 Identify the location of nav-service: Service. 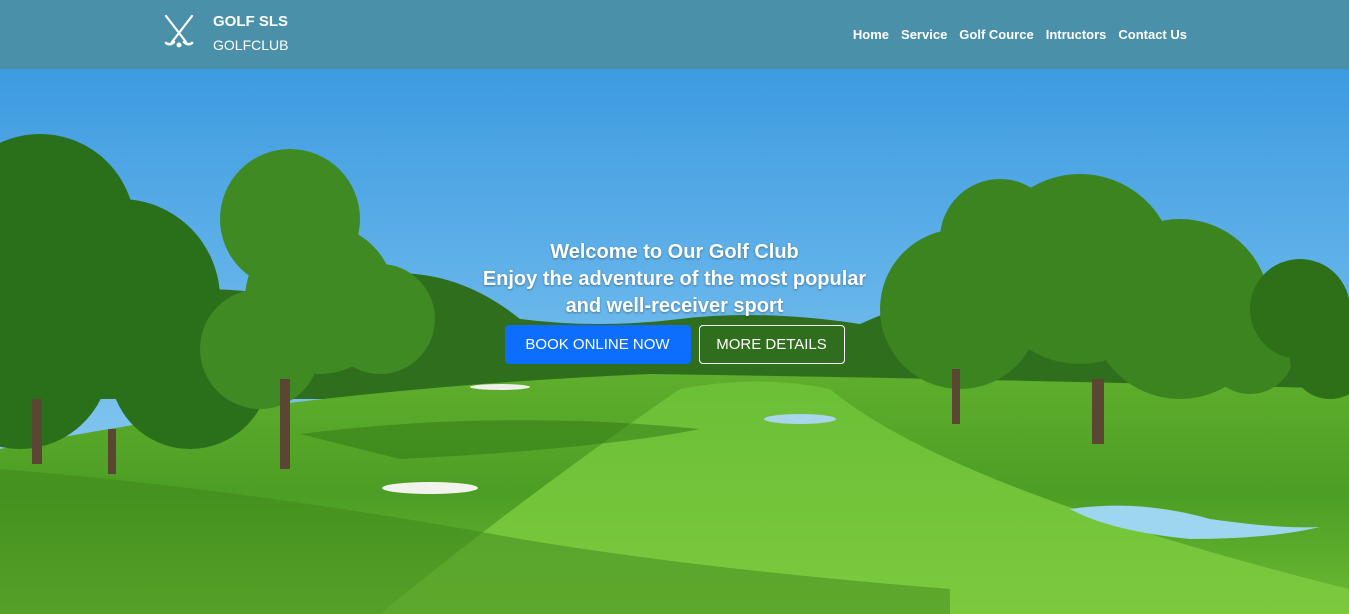
(924, 34).